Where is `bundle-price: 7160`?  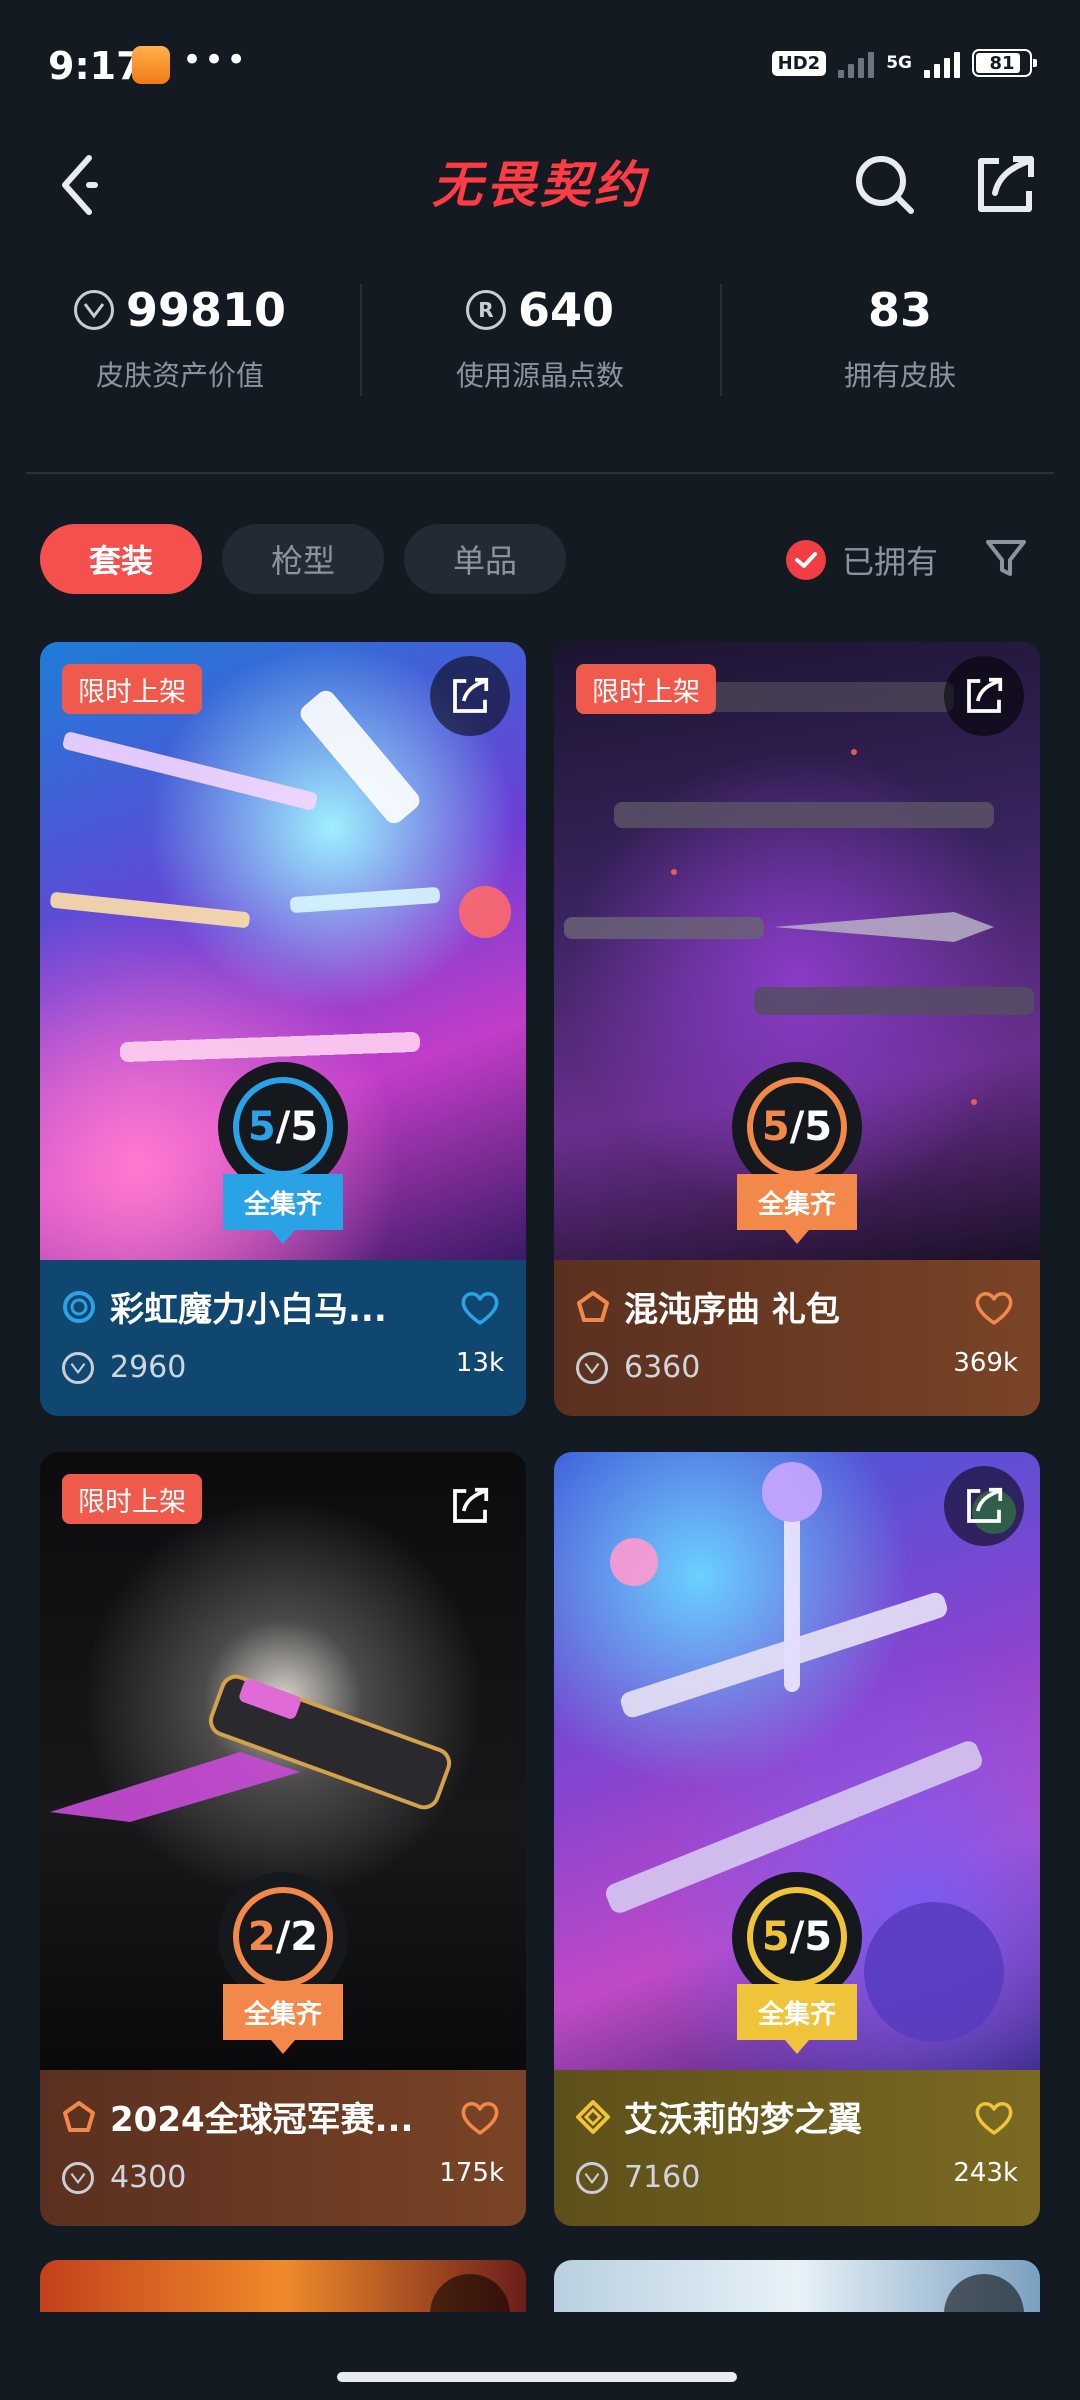 bundle-price: 7160 is located at coordinates (662, 2177).